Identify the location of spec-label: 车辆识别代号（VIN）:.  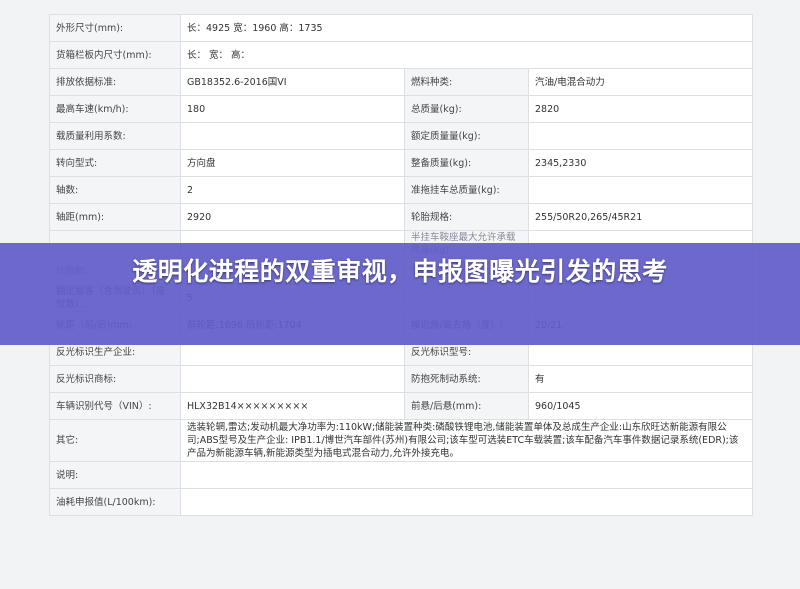
(115, 406).